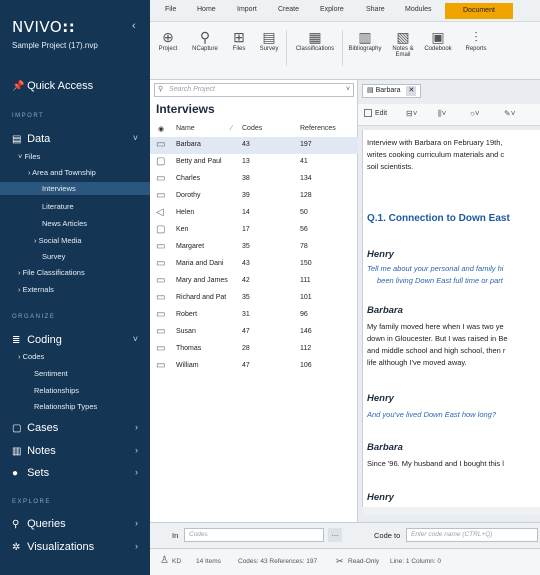 The height and width of the screenshot is (575, 540). What do you see at coordinates (348, 90) in the screenshot?
I see `chevron-down-icon: ˅` at bounding box center [348, 90].